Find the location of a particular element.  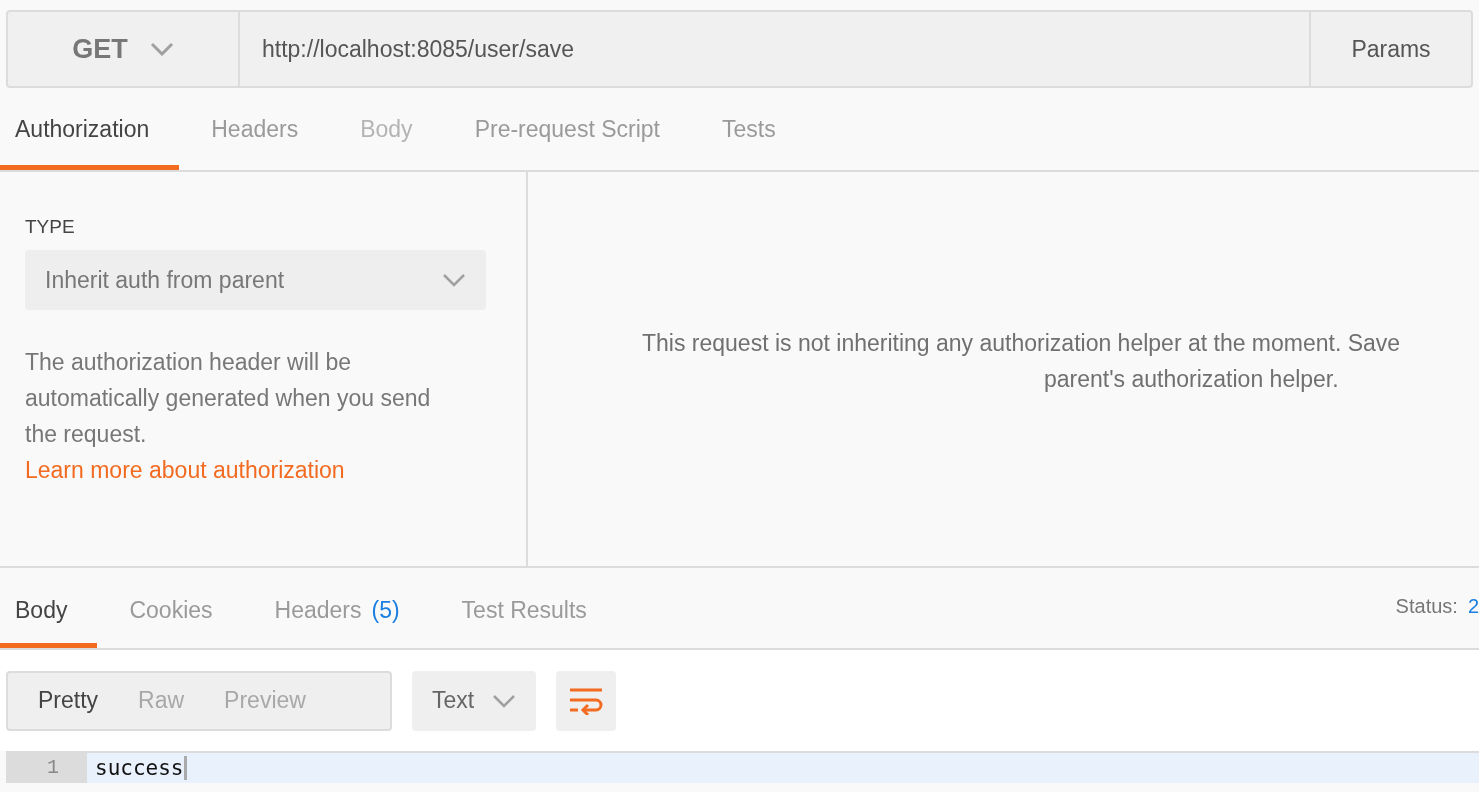

status-value: 2 is located at coordinates (1473, 606).